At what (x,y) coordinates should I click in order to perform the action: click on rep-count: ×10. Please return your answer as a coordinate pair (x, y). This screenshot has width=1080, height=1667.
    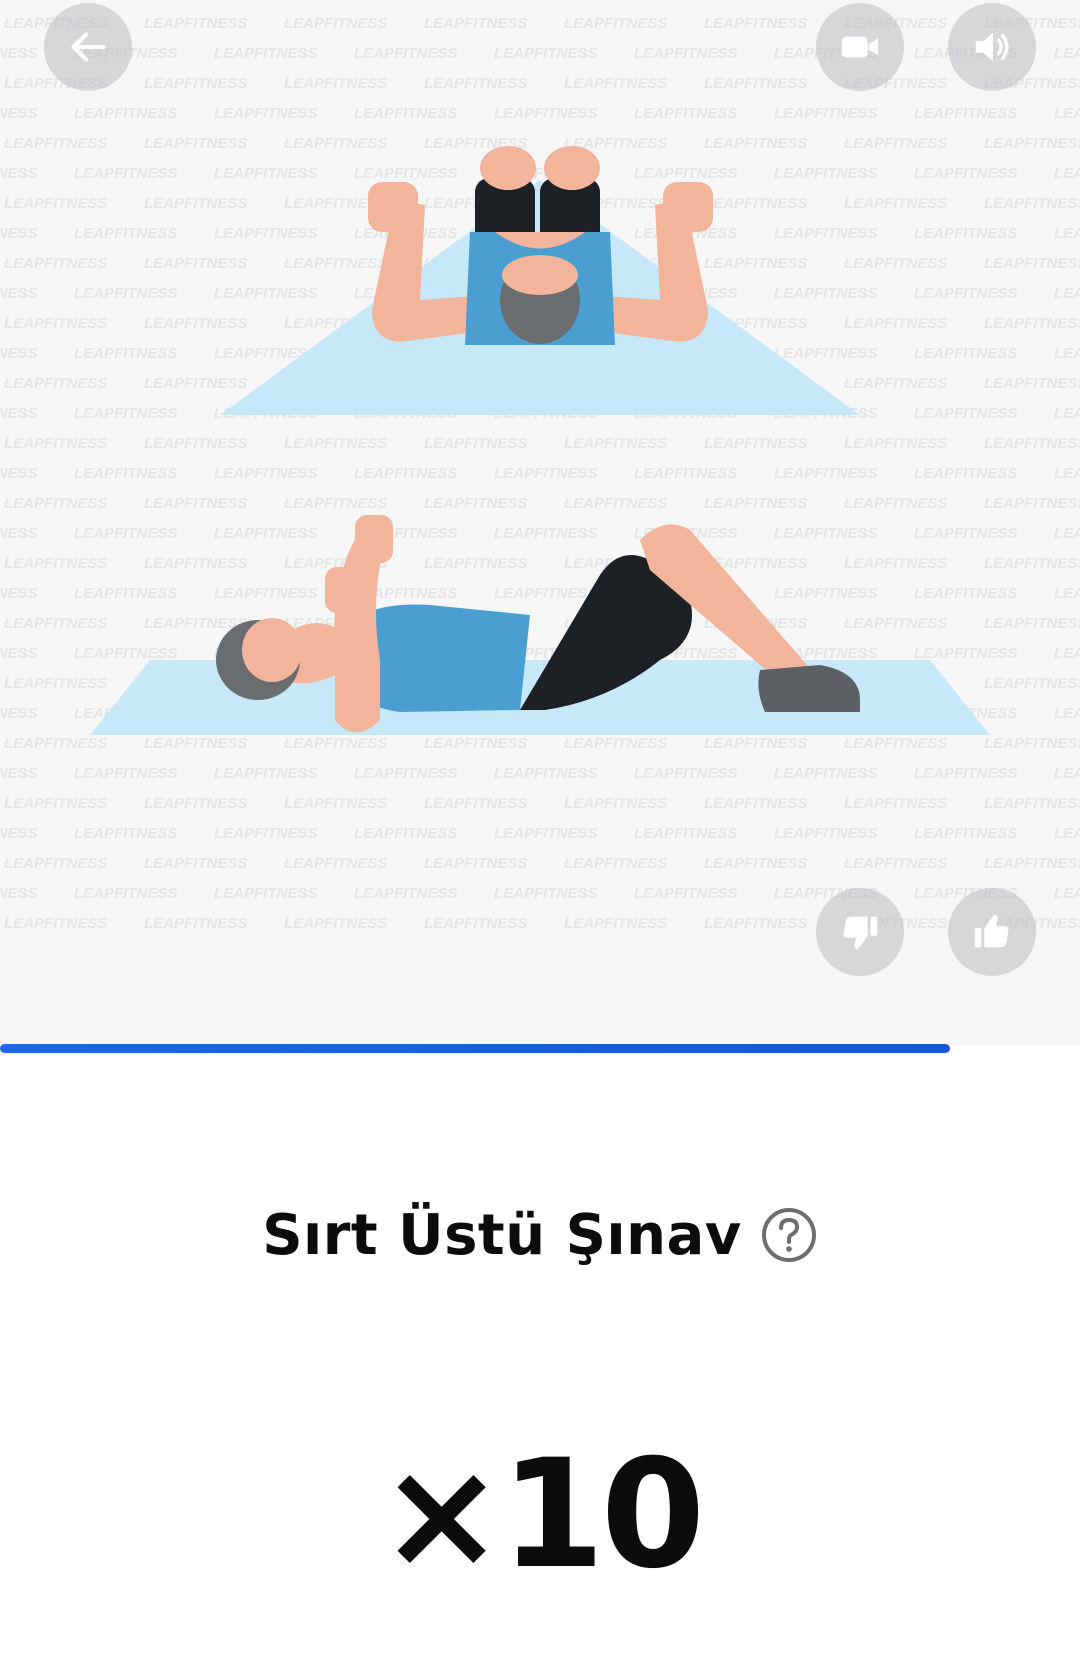
    Looking at the image, I should click on (541, 1515).